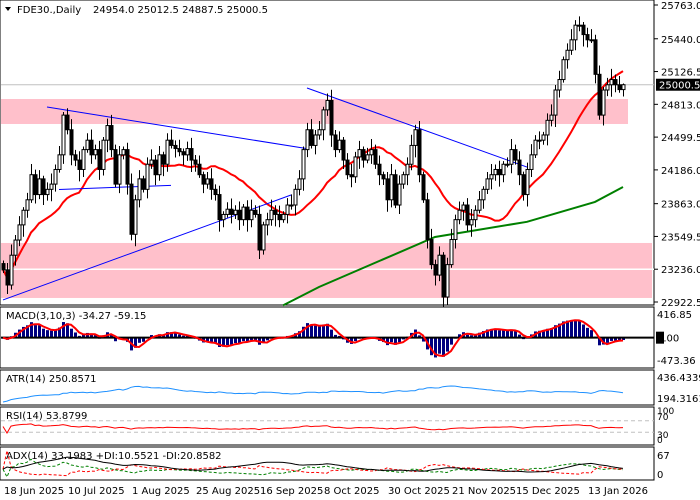 Image resolution: width=700 pixels, height=500 pixels. Describe the element at coordinates (351, 491) in the screenshot. I see `date-tick-label: 8 Oct 2025` at that location.